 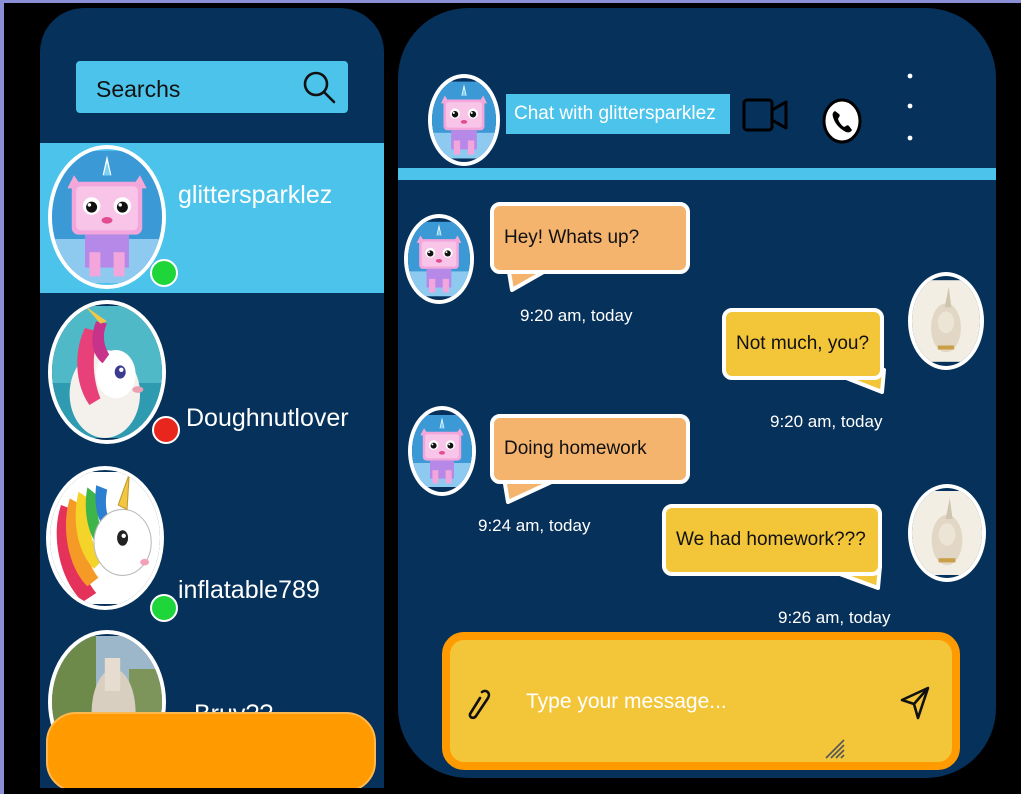 I want to click on paperclip-icon, so click(x=479, y=705).